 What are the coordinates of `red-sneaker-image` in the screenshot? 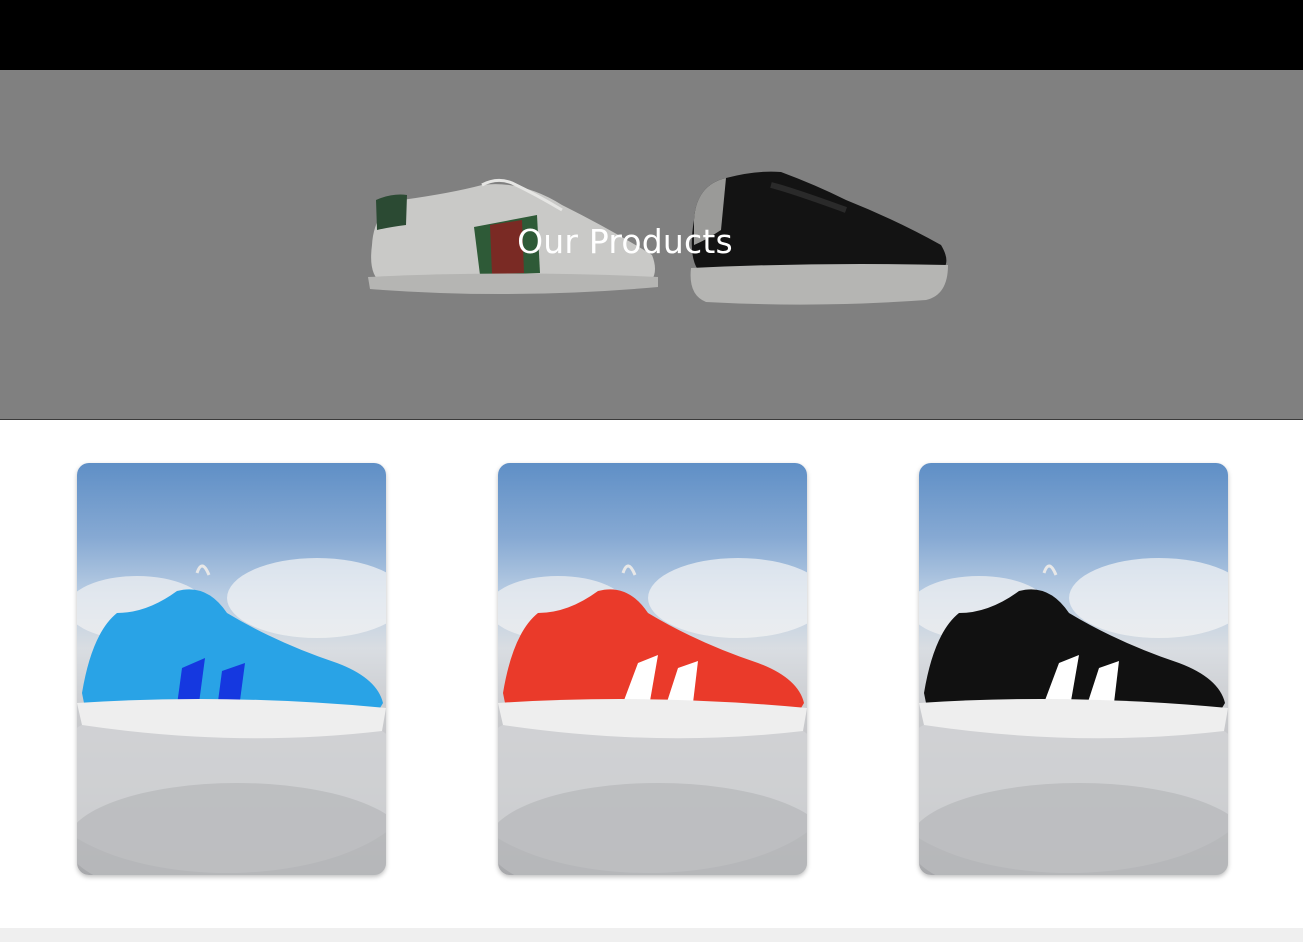 It's located at (652, 651).